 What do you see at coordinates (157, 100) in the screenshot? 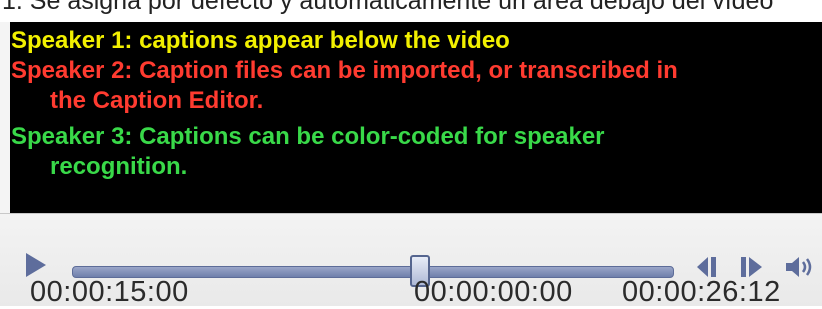
I see `caption-speaker-2-line-2: the Caption Editor.` at bounding box center [157, 100].